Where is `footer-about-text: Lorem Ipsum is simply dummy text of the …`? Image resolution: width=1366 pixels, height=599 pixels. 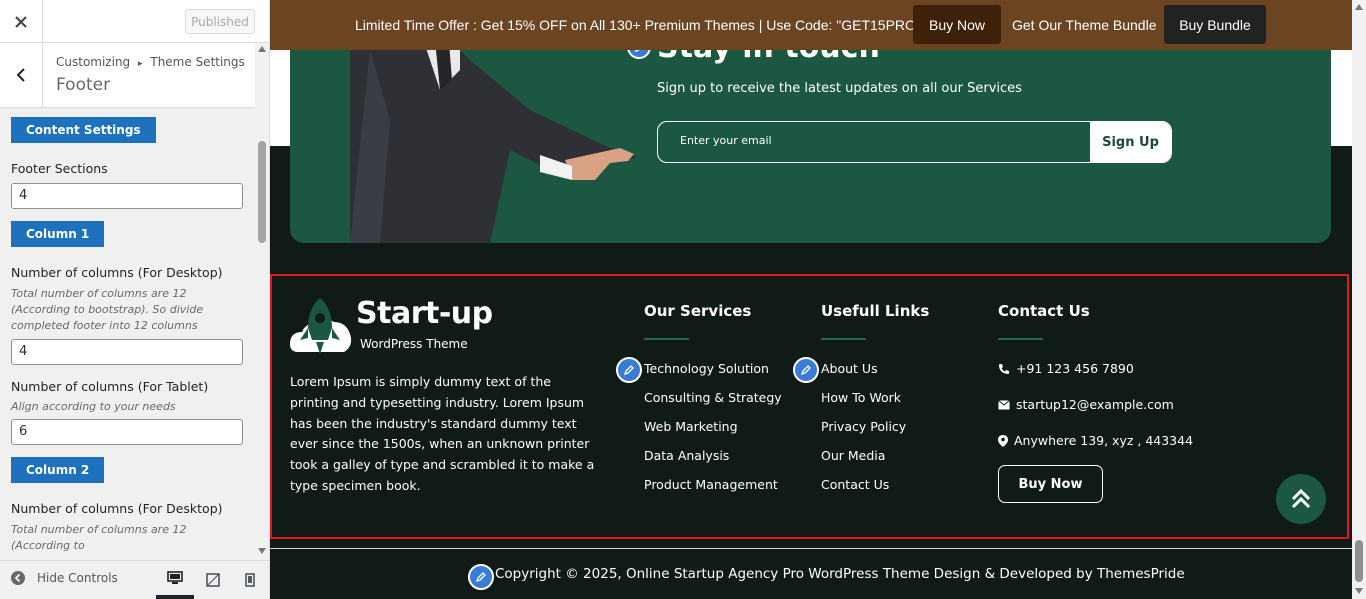
footer-about-text: Lorem Ipsum is simply dummy text of the … is located at coordinates (442, 433).